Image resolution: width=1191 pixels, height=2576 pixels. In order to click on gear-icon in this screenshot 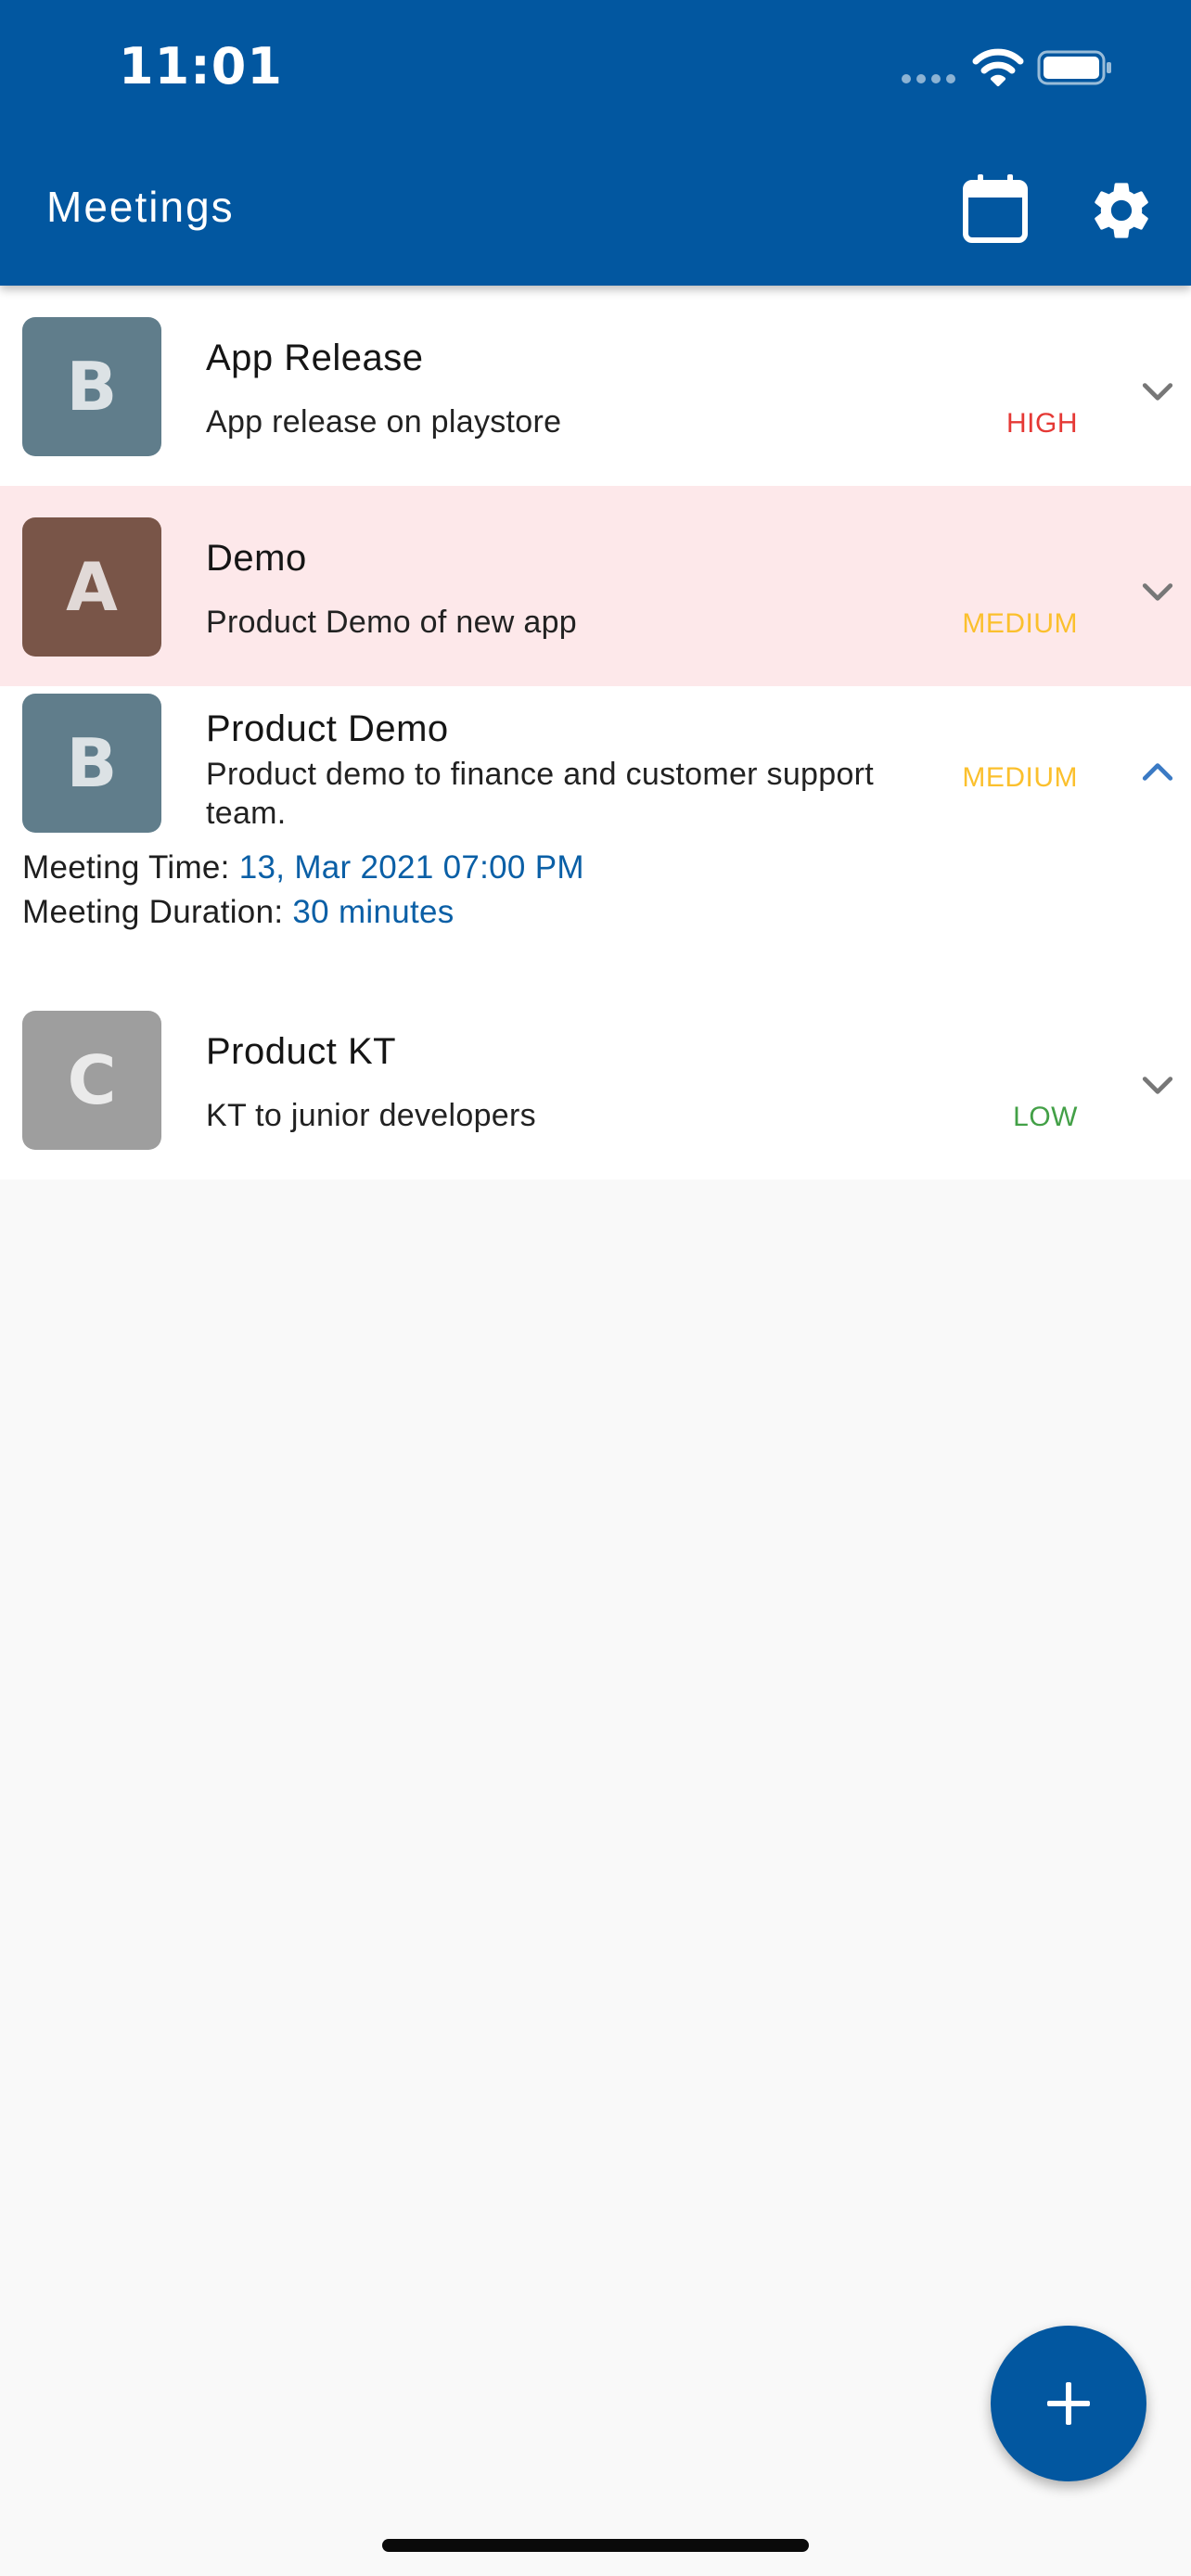, I will do `click(1121, 211)`.